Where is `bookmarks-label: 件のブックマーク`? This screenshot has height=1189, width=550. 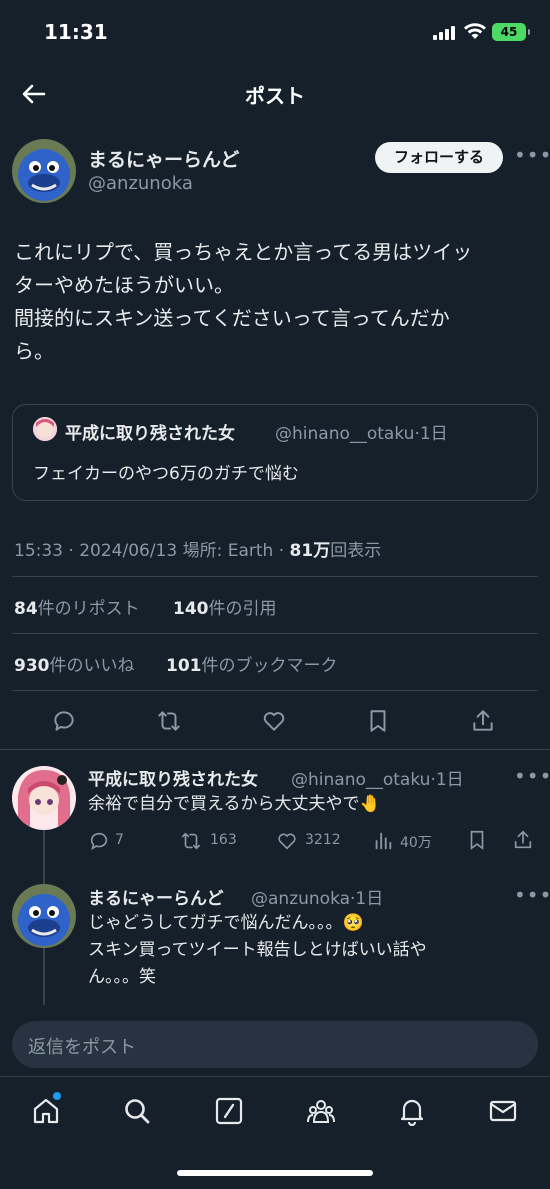
bookmarks-label: 件のブックマーク is located at coordinates (269, 666).